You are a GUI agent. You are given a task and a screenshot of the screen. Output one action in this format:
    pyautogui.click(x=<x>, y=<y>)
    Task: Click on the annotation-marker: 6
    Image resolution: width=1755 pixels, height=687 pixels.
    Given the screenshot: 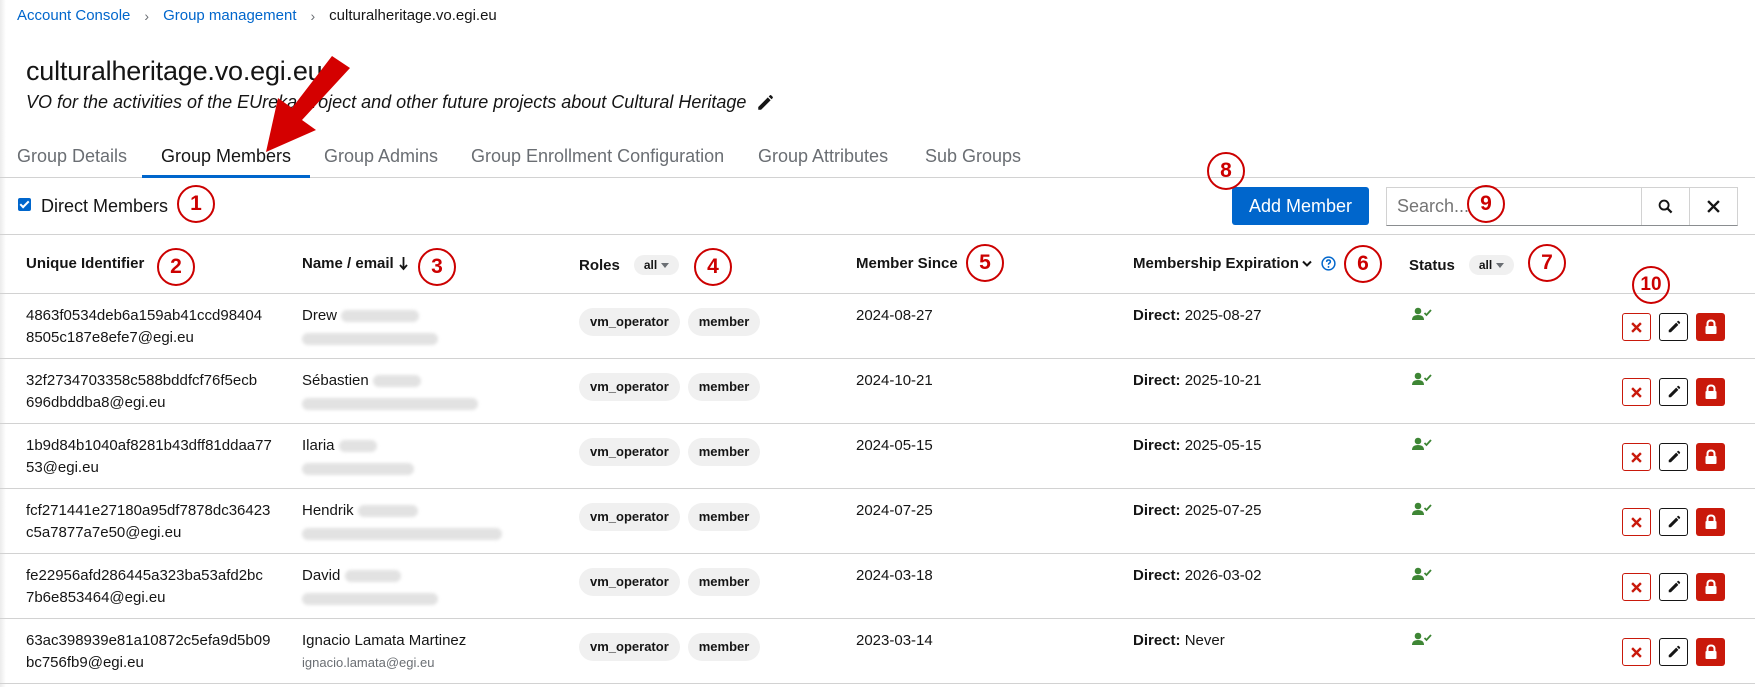 What is the action you would take?
    pyautogui.click(x=1363, y=264)
    